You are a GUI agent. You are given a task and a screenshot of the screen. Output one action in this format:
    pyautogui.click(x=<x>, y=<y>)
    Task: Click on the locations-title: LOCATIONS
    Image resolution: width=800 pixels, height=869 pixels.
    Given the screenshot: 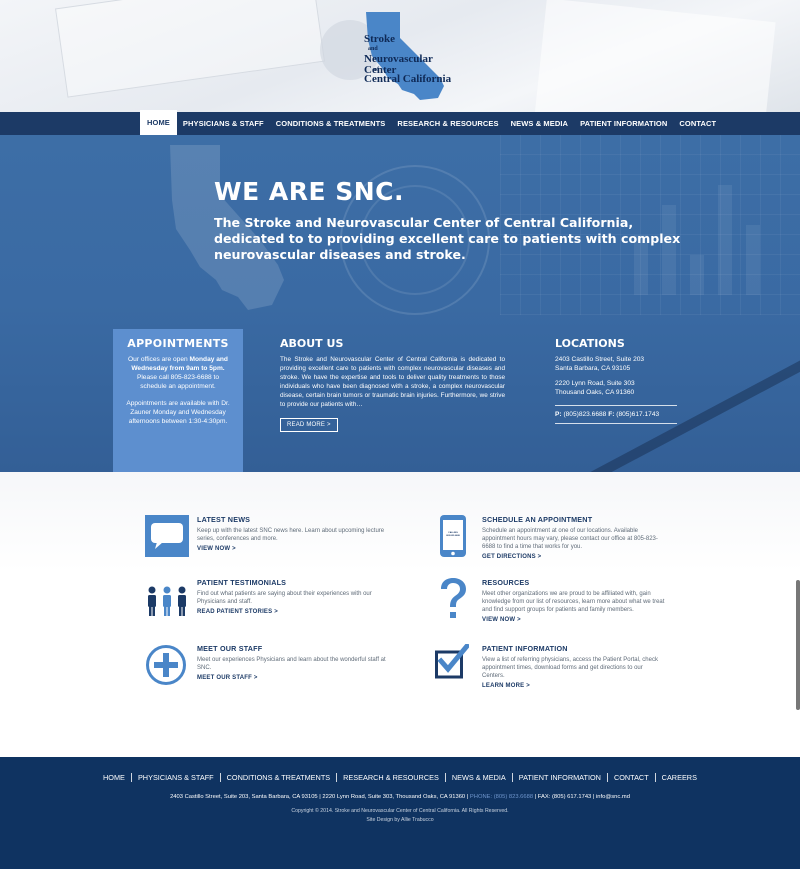 What is the action you would take?
    pyautogui.click(x=590, y=343)
    